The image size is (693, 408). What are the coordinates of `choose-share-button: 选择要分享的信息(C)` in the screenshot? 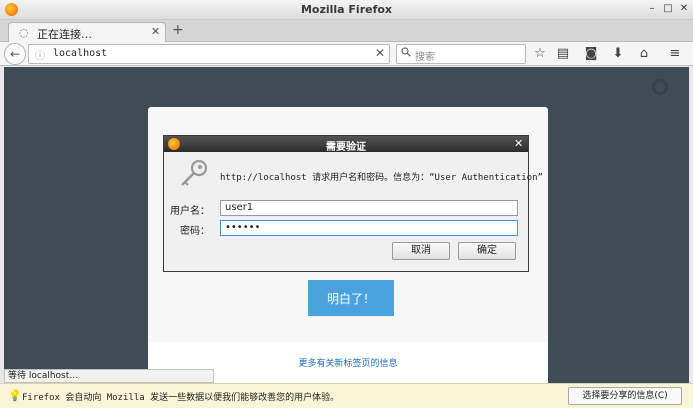 It's located at (625, 396).